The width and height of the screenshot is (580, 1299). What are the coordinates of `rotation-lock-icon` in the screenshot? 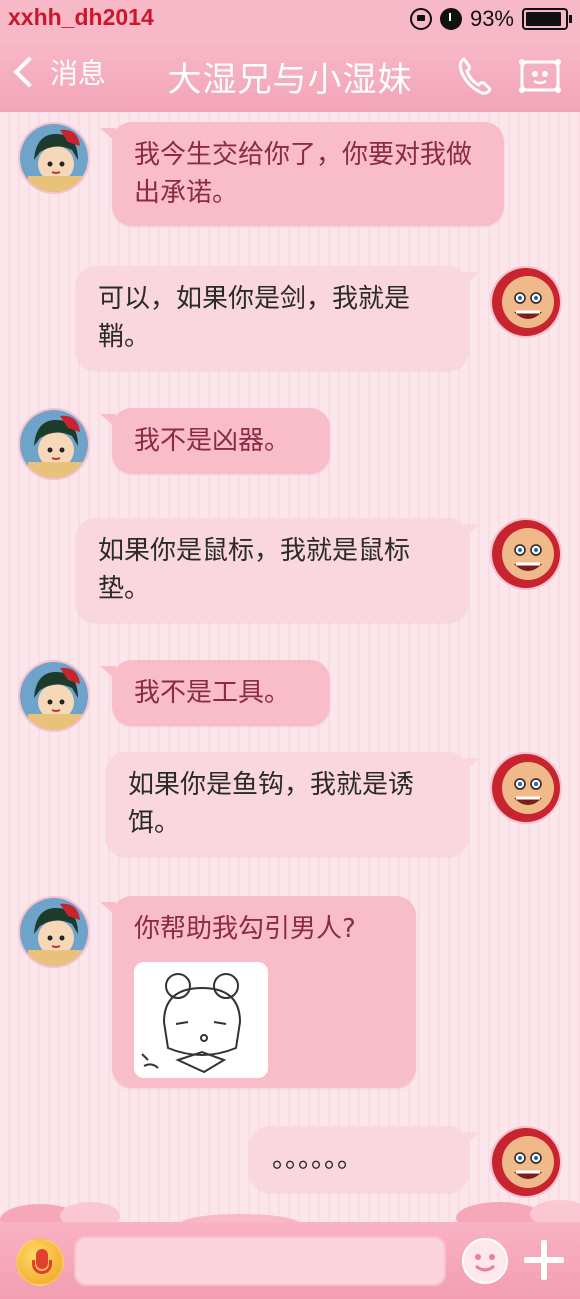 It's located at (420, 19).